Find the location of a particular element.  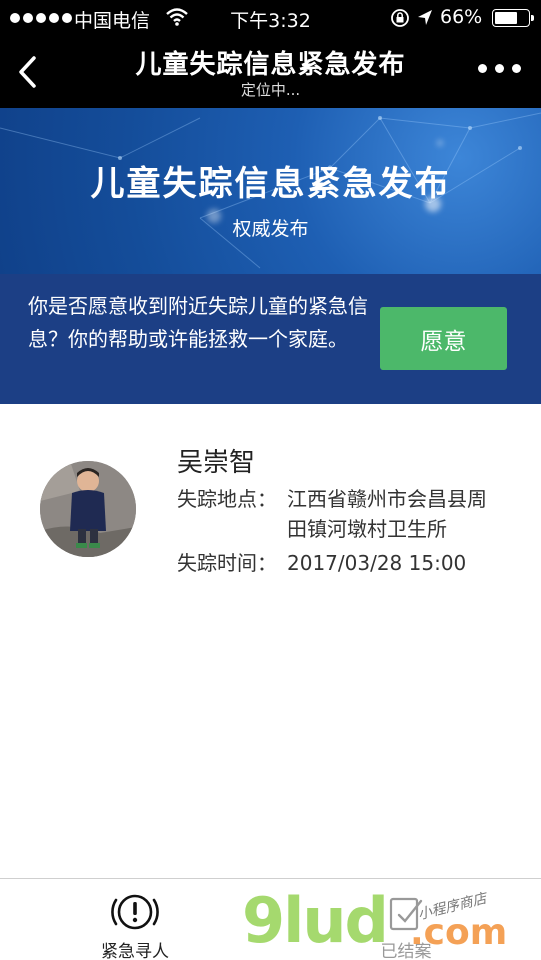

missing-location-row: 失踪地点： 江西省赣州市会昌县周田镇河墩村卫生所 is located at coordinates (337, 514).